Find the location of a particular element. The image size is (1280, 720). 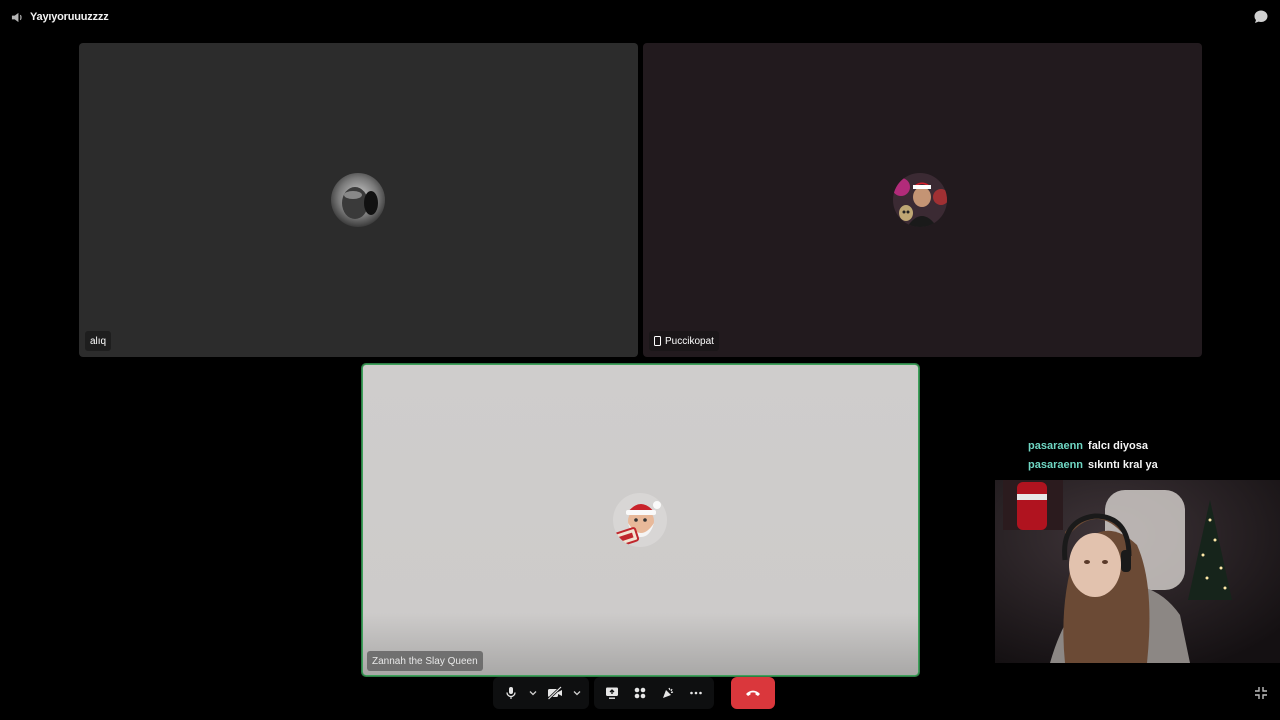

participant-nametag: Zannah the Slay Queen is located at coordinates (425, 661).